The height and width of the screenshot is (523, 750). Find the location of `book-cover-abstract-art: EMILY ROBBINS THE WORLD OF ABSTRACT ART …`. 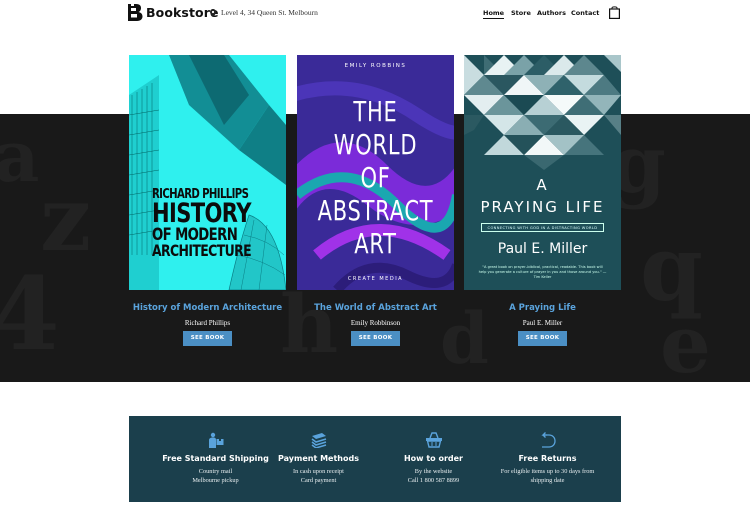

book-cover-abstract-art: EMILY ROBBINS THE WORLD OF ABSTRACT ART … is located at coordinates (375, 172).